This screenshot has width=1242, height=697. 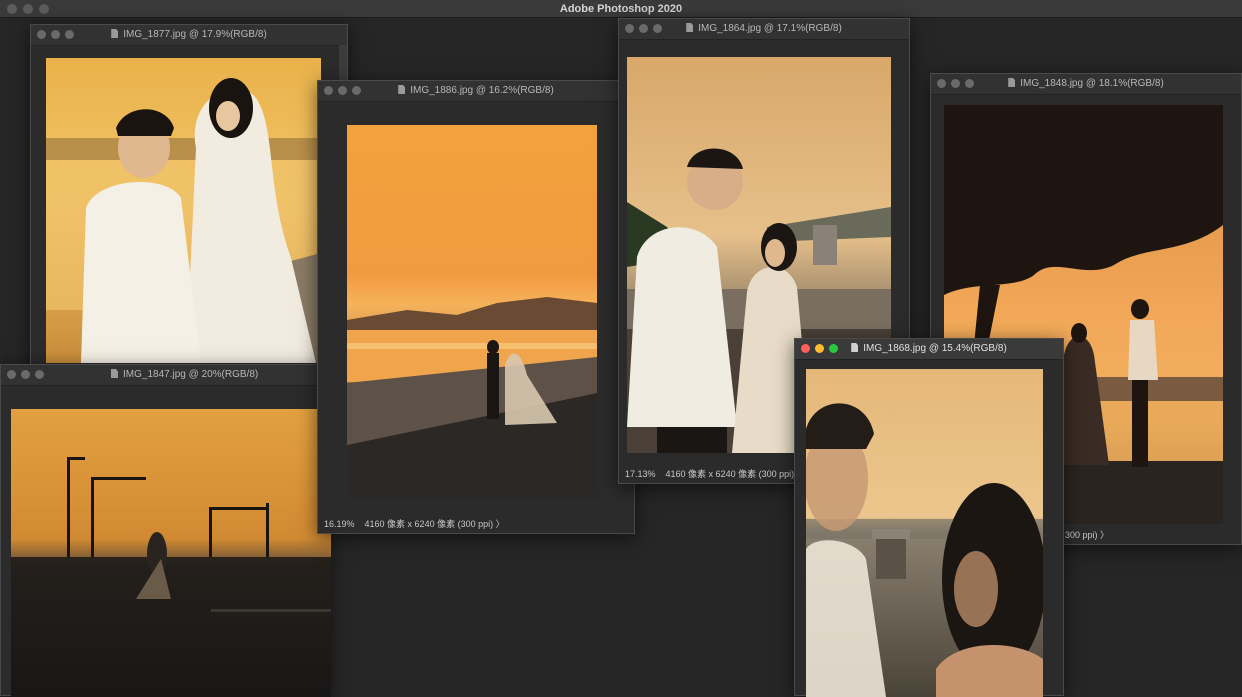 I want to click on document-window-img1847: IMG_1847.jpg @ 20%(RGB/8), so click(x=165, y=530).